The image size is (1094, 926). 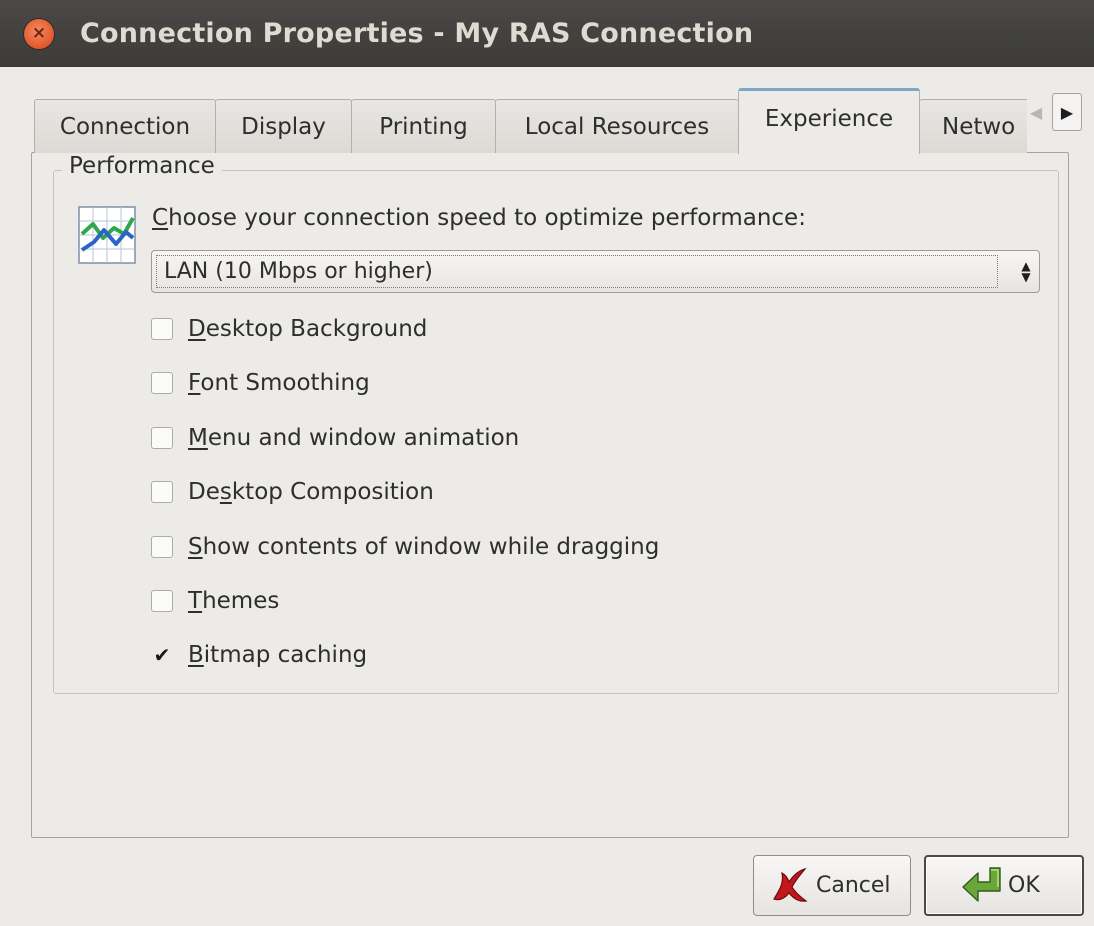 I want to click on mnemonic-char: C, so click(x=160, y=218).